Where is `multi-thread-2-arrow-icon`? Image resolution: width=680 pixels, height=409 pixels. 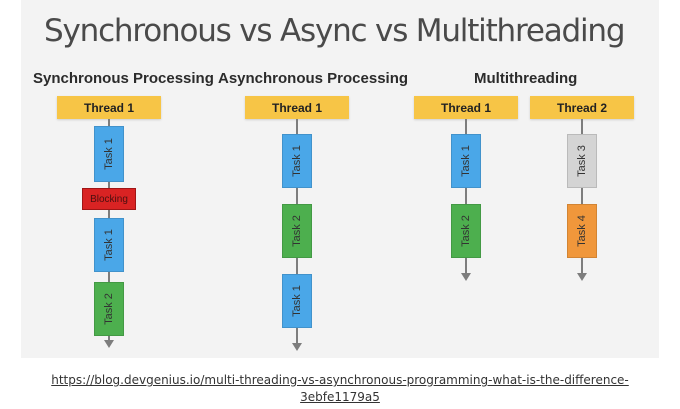 multi-thread-2-arrow-icon is located at coordinates (582, 277).